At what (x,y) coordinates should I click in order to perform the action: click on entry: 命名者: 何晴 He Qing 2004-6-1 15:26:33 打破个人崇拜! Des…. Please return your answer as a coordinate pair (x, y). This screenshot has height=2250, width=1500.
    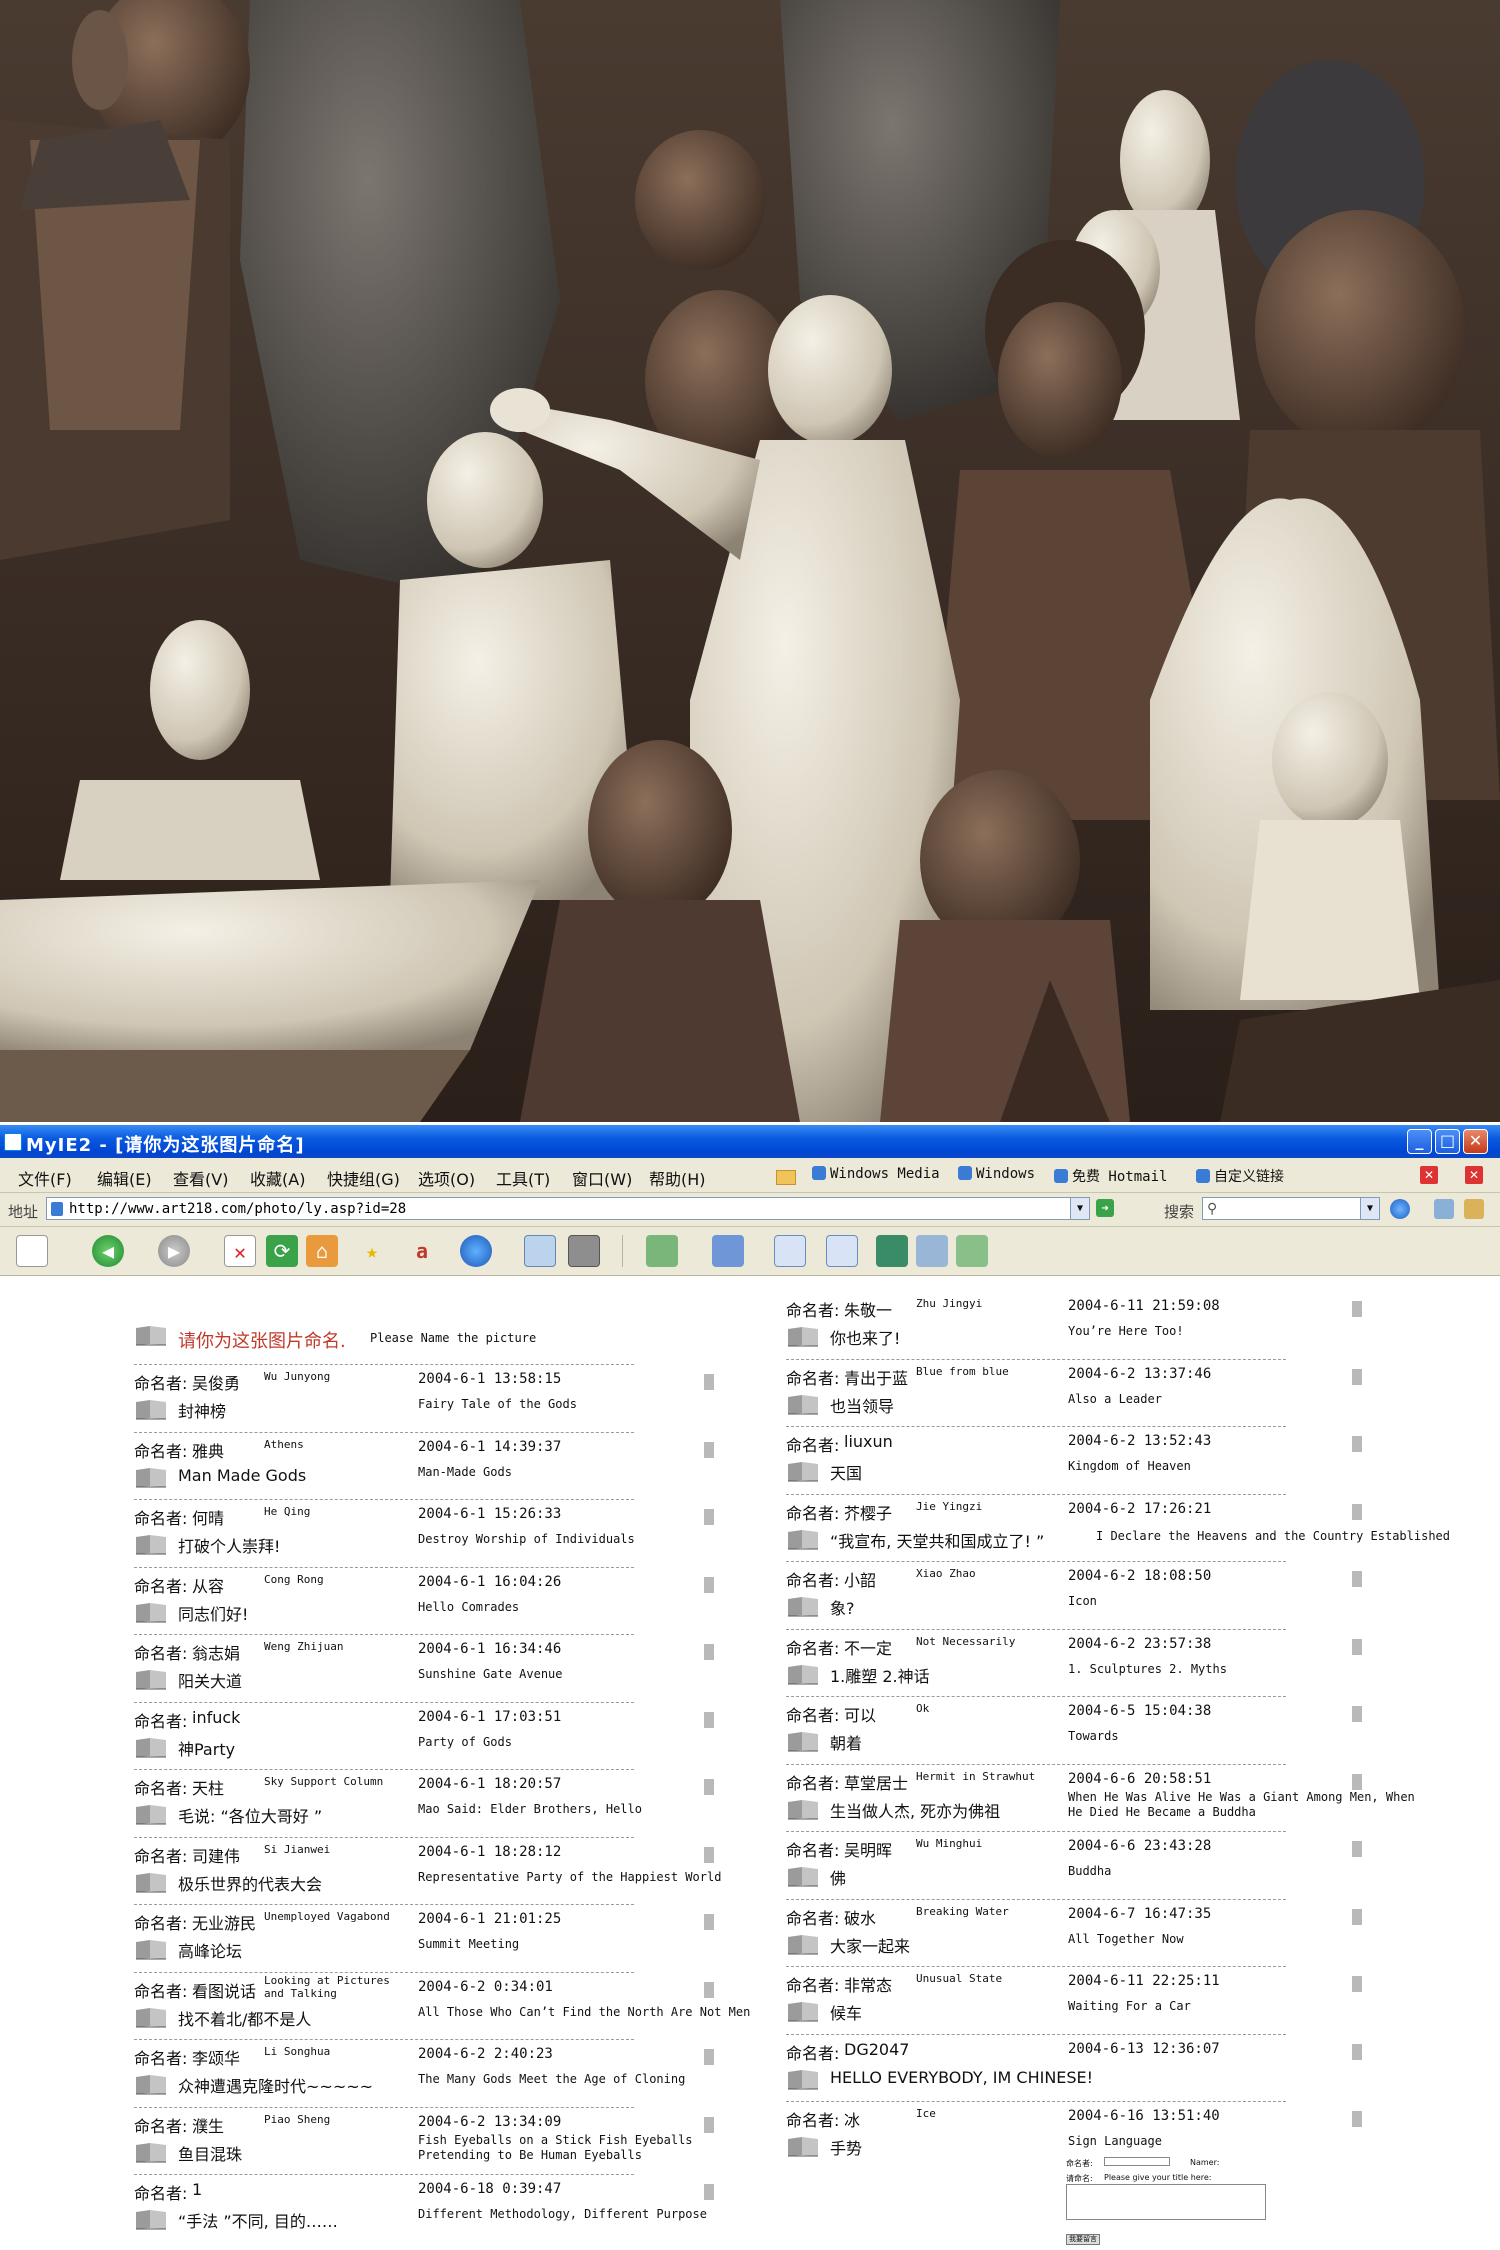
    Looking at the image, I should click on (454, 1533).